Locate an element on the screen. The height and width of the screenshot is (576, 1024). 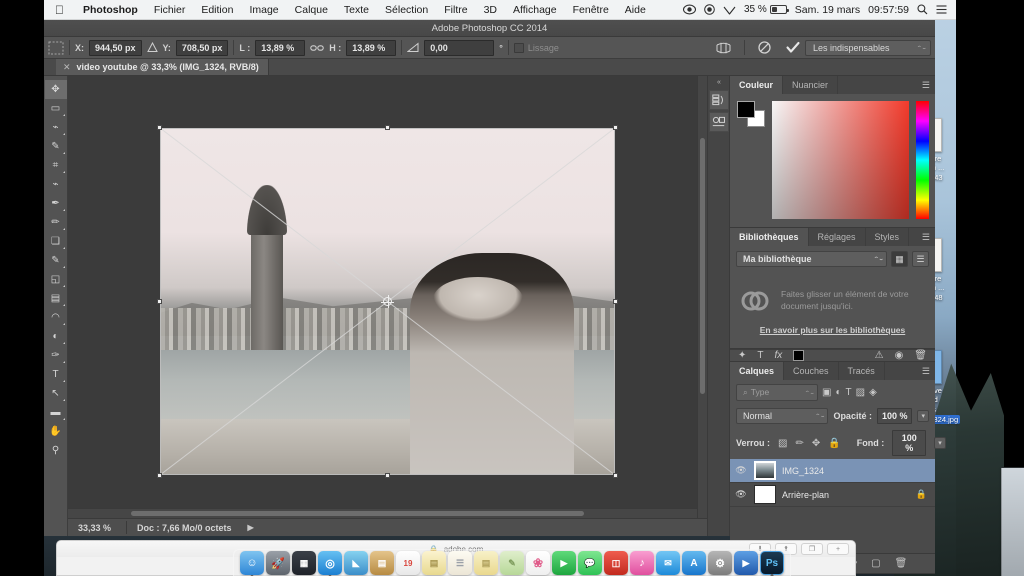
handle-top-center is located at coordinates (387, 127).